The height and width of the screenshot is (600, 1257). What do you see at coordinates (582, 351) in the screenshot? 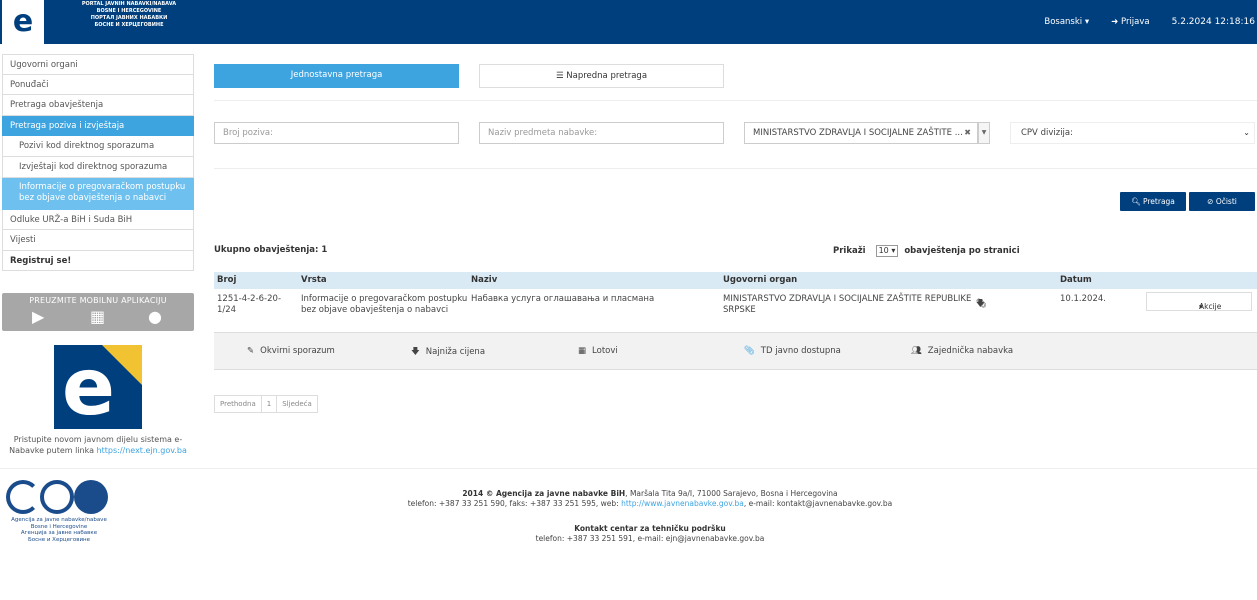
I see `grid-icon: ▦` at bounding box center [582, 351].